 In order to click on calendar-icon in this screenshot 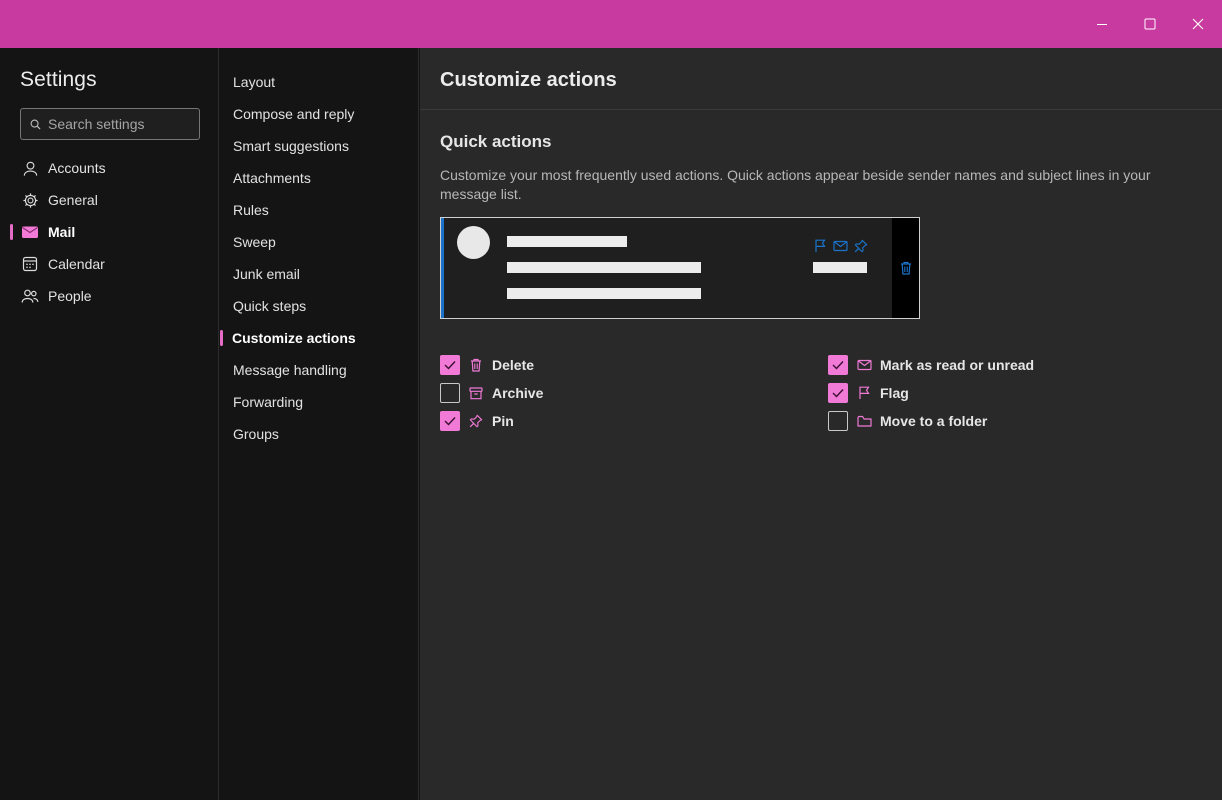, I will do `click(30, 264)`.